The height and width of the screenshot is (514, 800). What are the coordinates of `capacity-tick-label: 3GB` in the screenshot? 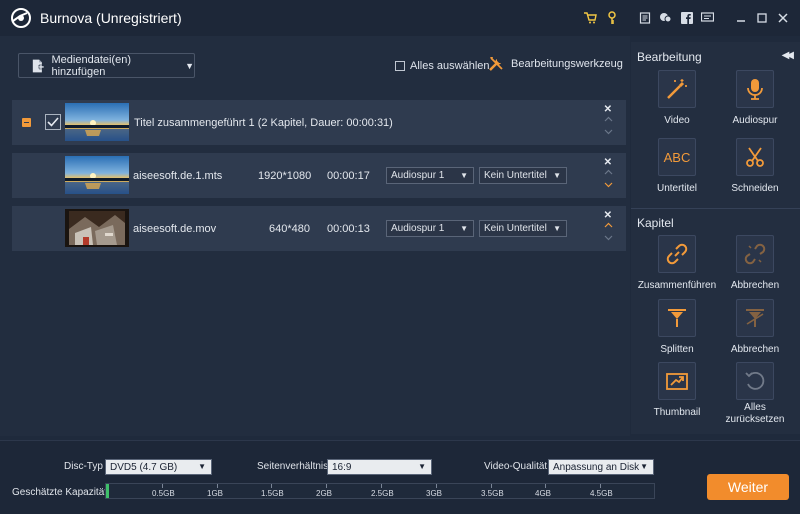 It's located at (434, 493).